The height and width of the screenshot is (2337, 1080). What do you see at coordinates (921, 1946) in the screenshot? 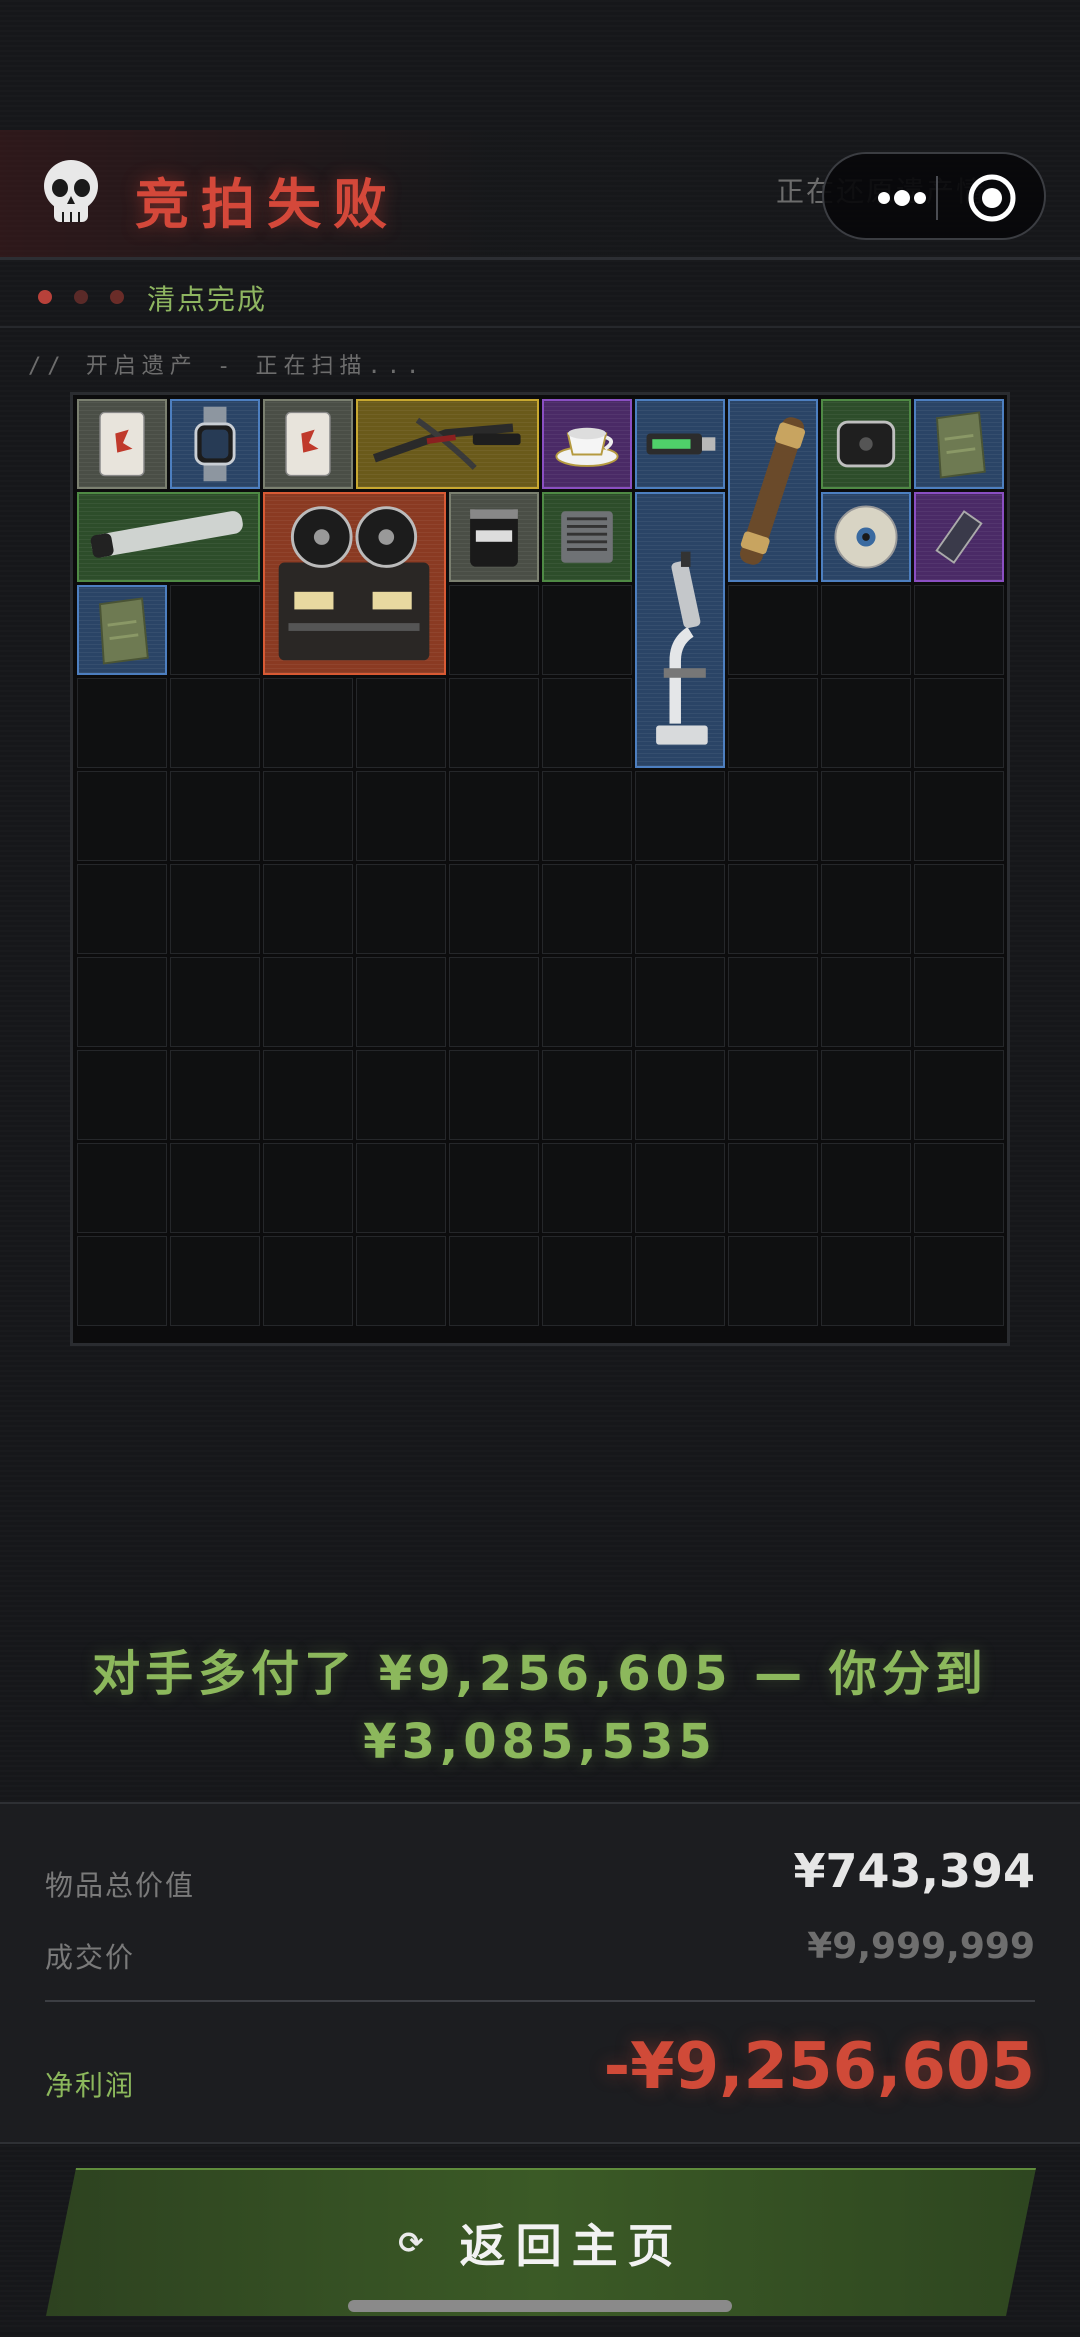
I see `deal-price: ¥9,999,999` at bounding box center [921, 1946].